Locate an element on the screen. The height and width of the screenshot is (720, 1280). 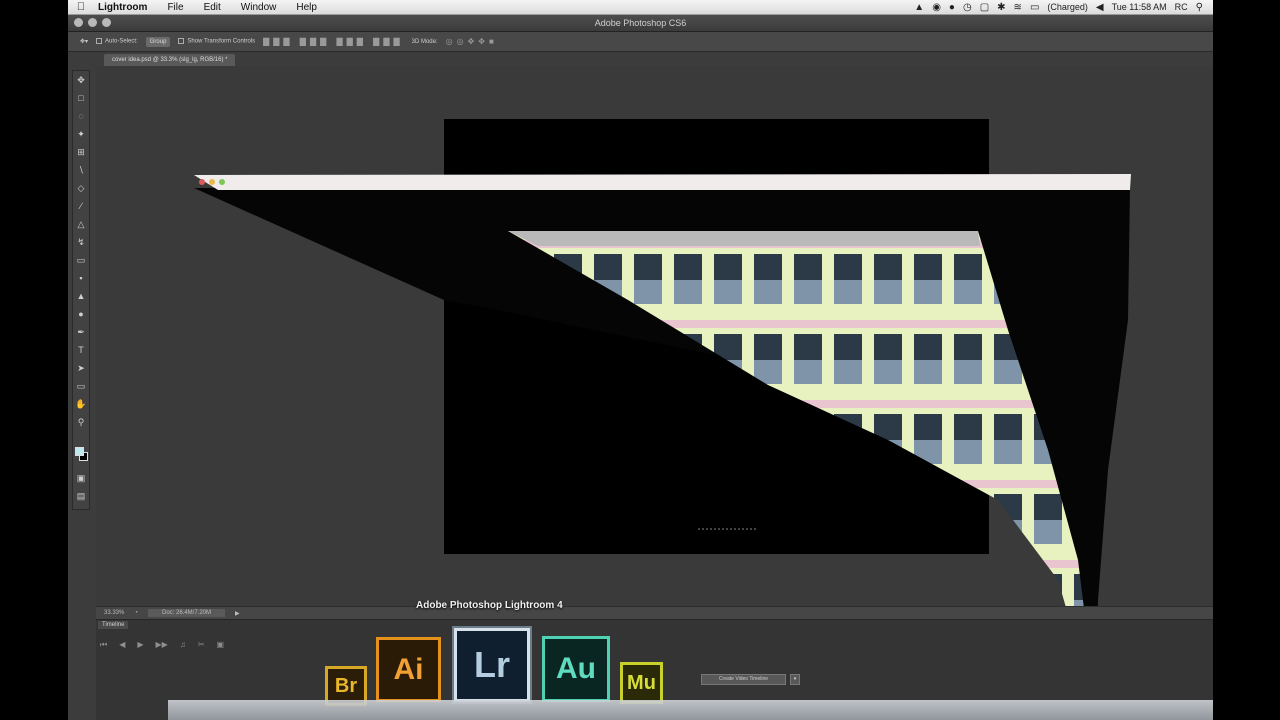
audio-icon: ♫ is located at coordinates (183, 645).